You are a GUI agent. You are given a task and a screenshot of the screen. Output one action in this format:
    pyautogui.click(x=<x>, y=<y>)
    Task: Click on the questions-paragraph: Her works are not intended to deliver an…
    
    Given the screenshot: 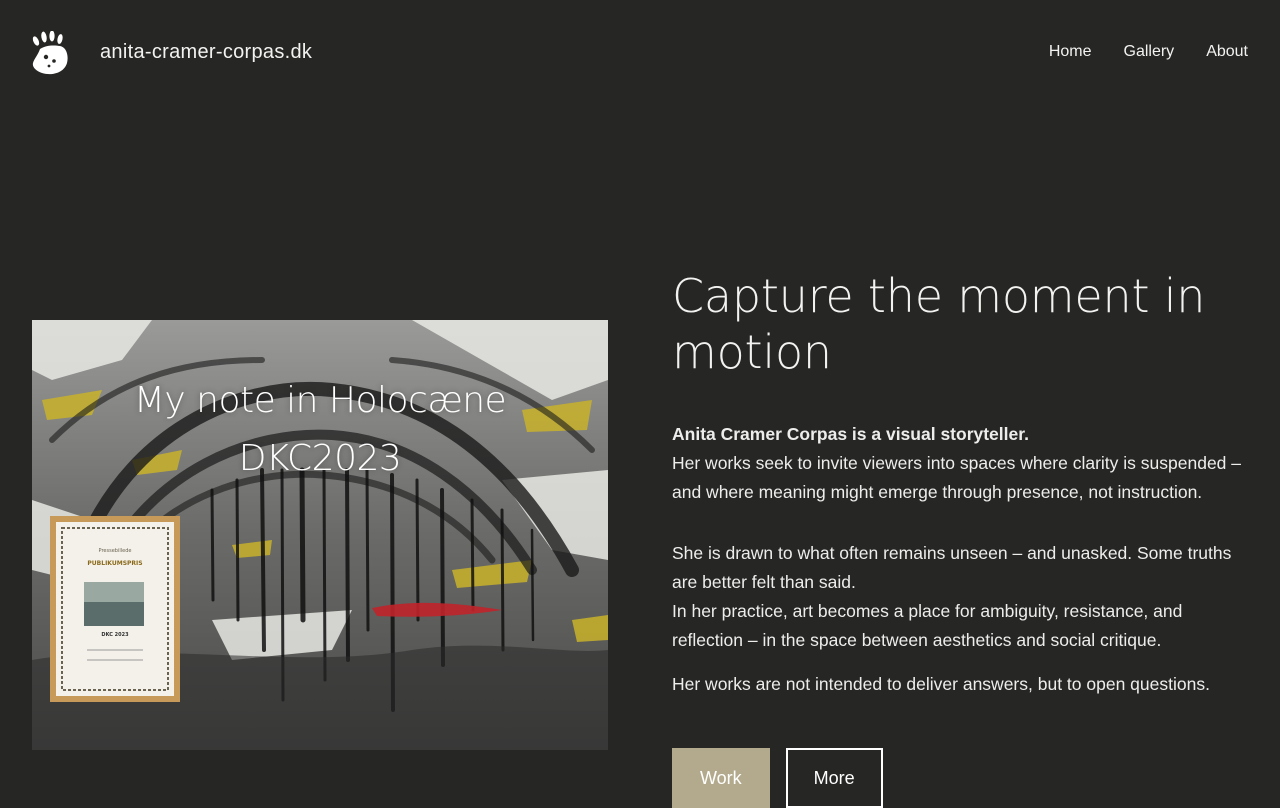 What is the action you would take?
    pyautogui.click(x=941, y=684)
    